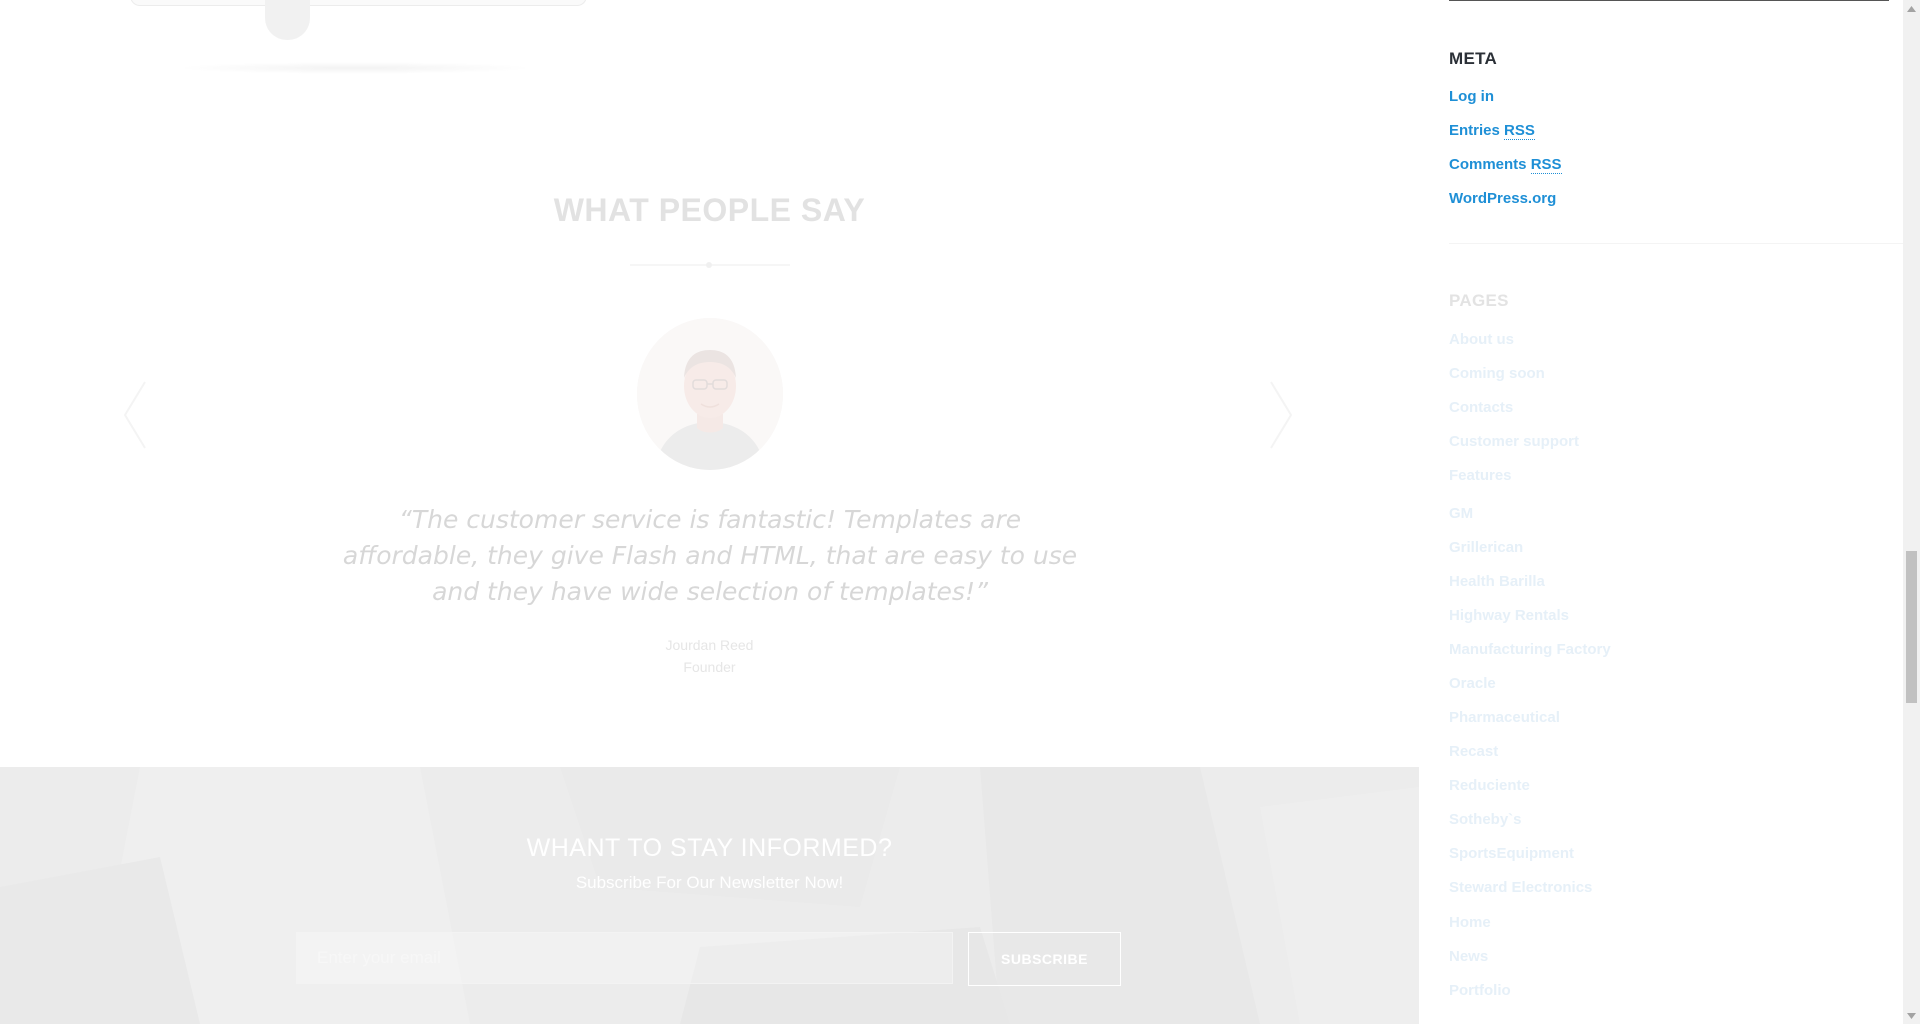 Image resolution: width=1920 pixels, height=1024 pixels. Describe the element at coordinates (1492, 131) in the screenshot. I see `meta-link-entries-rss: Entries RSS` at that location.